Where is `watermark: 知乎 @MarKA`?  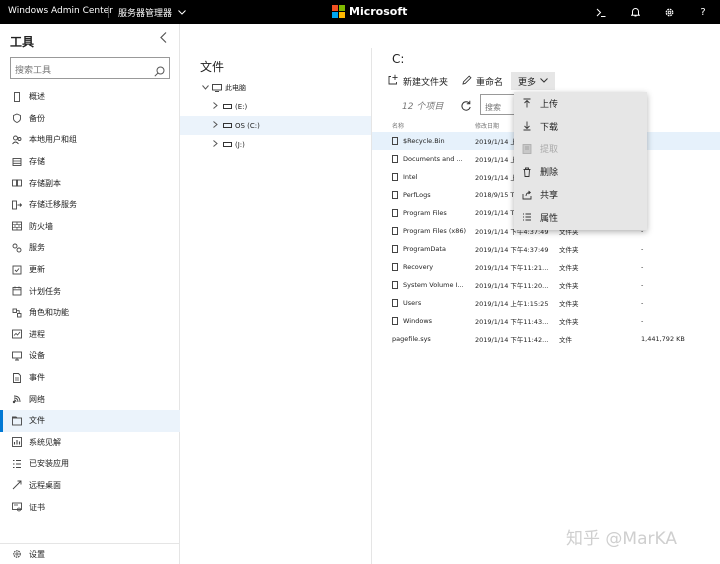
watermark: 知乎 @MarKA is located at coordinates (621, 539).